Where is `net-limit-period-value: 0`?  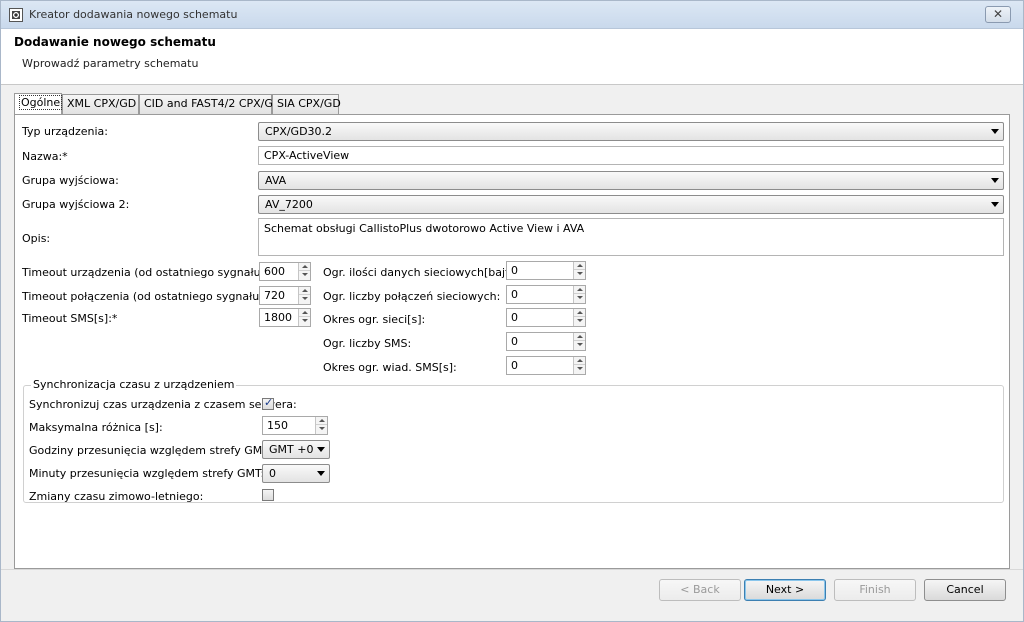 net-limit-period-value: 0 is located at coordinates (514, 317).